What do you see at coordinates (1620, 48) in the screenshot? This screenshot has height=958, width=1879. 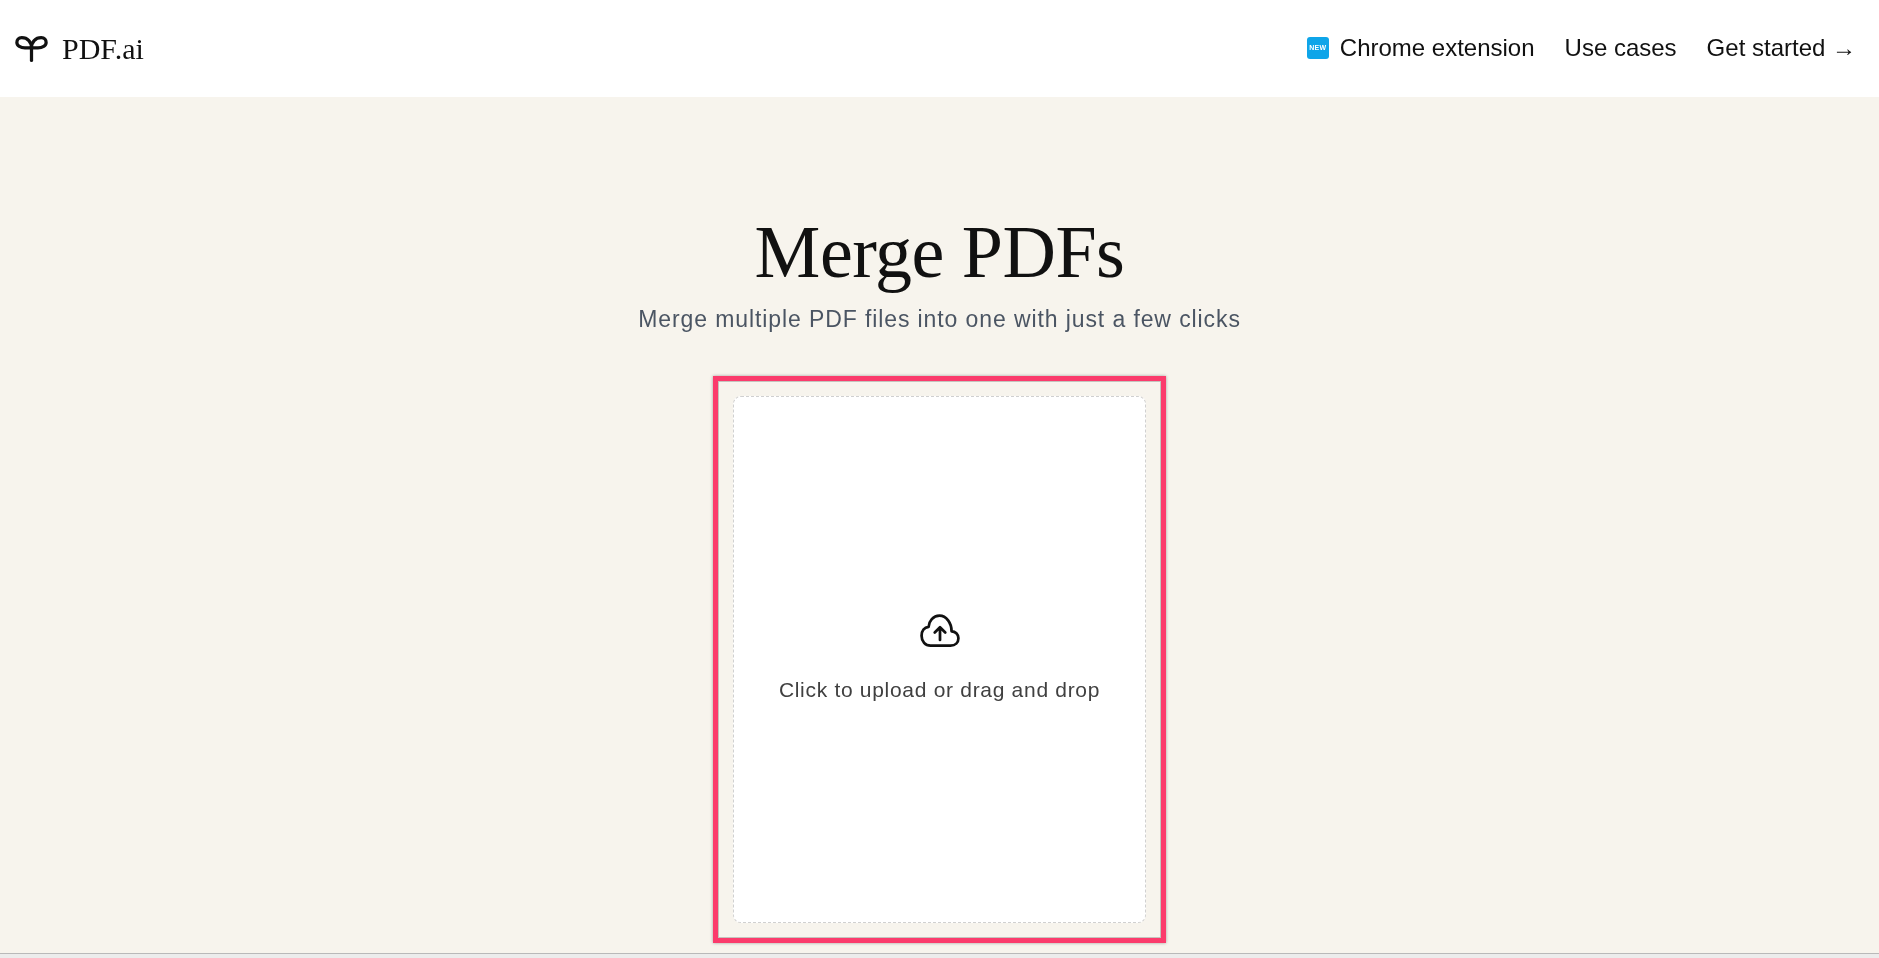 I see `nav-link: Use cases` at bounding box center [1620, 48].